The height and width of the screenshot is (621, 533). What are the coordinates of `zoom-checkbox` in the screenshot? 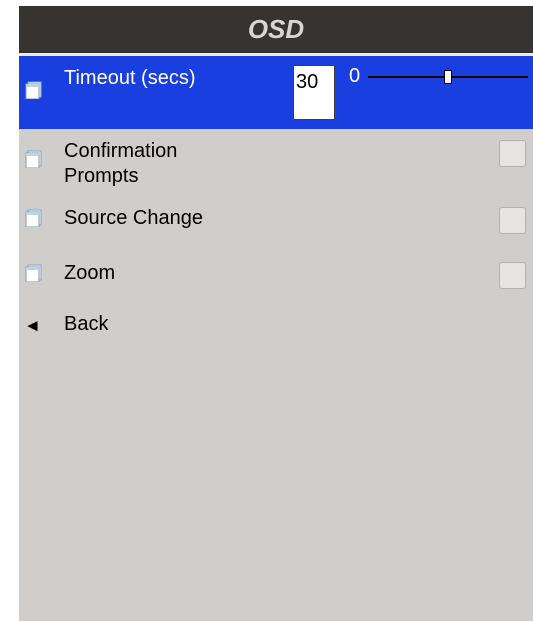 It's located at (512, 275).